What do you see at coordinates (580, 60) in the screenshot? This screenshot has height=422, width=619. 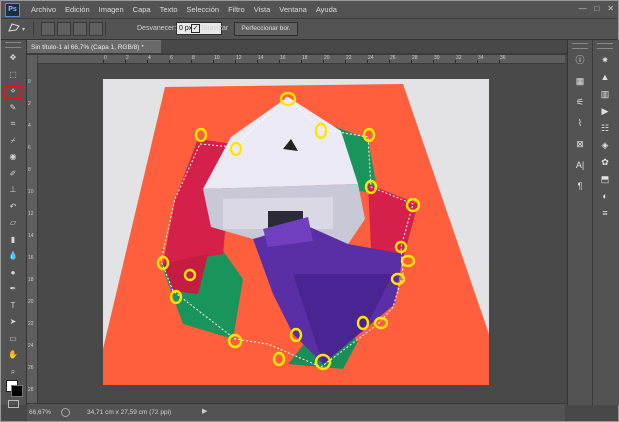 I see `info-icon: ⓘ` at bounding box center [580, 60].